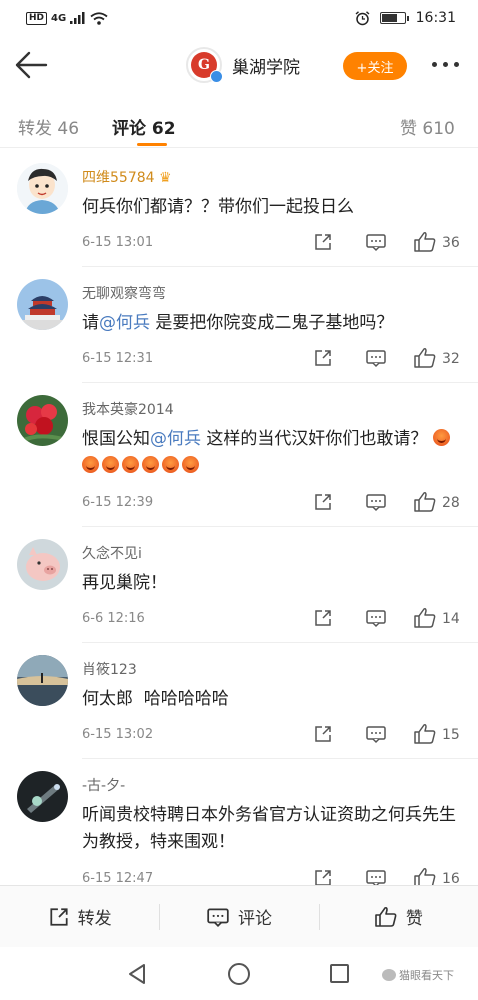  I want to click on author-name: -古-夕-, so click(103, 785).